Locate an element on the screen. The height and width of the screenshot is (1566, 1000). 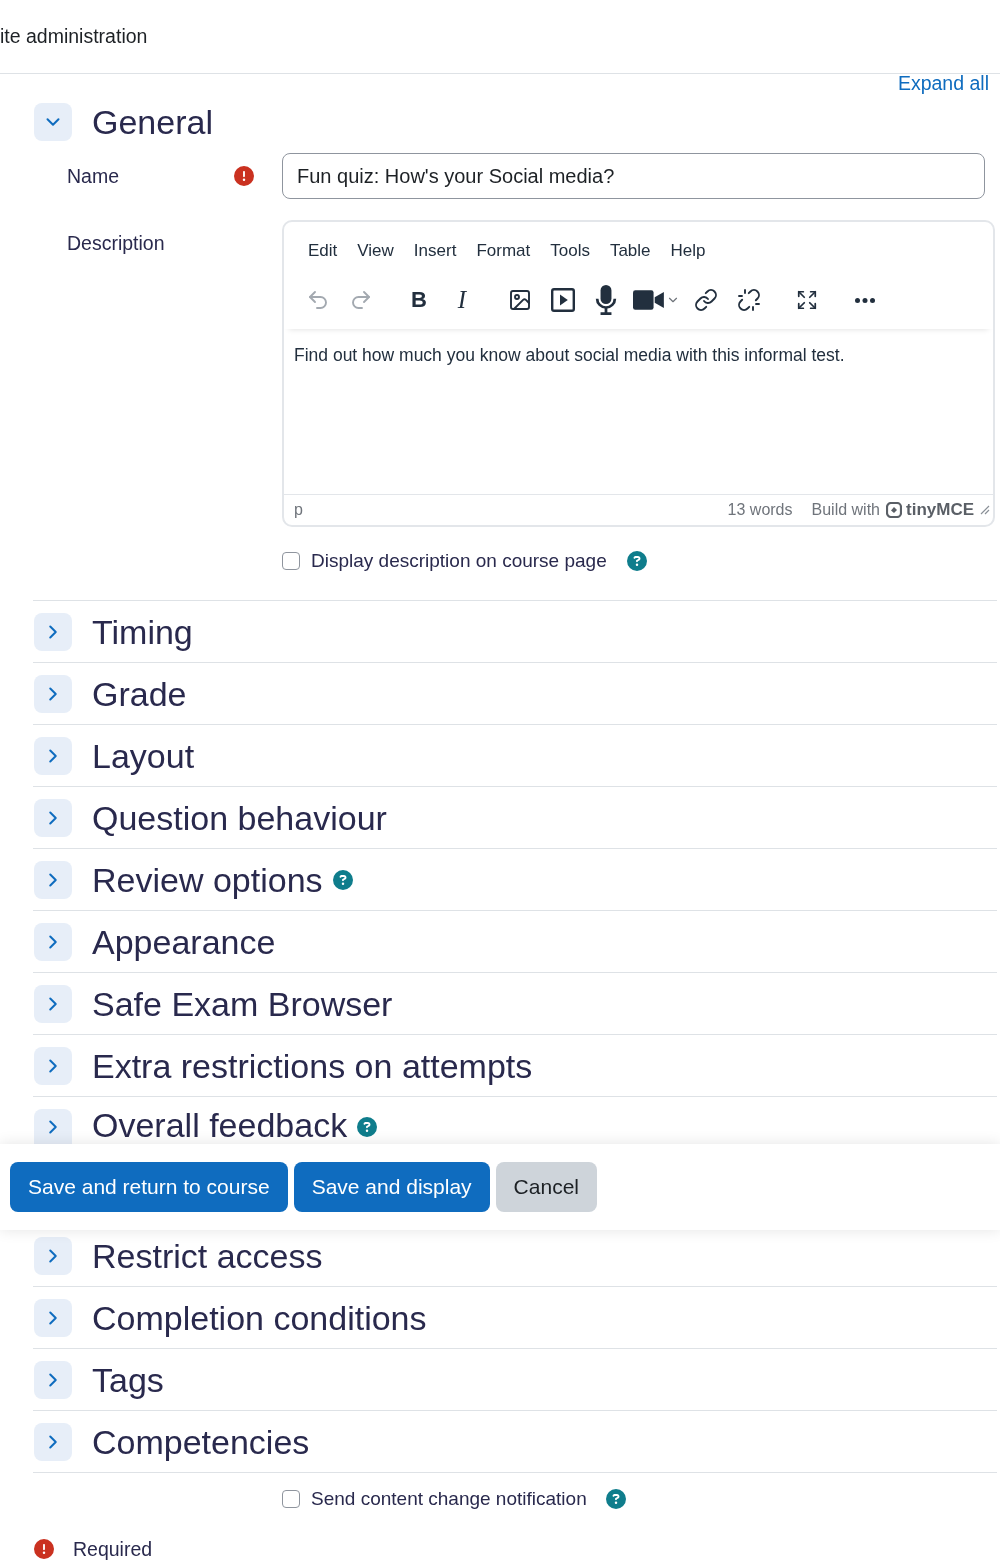
section-title: Review options is located at coordinates (207, 879).